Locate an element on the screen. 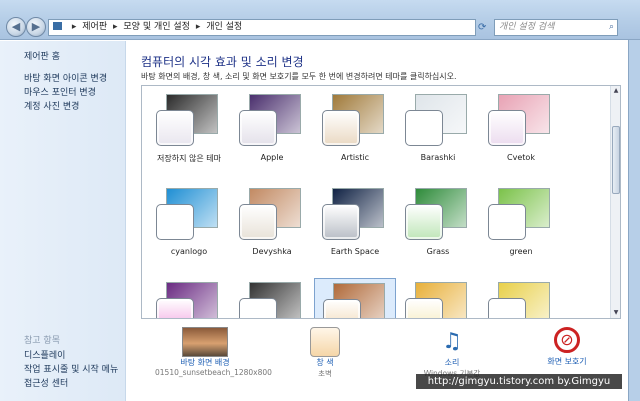 The height and width of the screenshot is (401, 640). theme-item: green is located at coordinates (521, 222).